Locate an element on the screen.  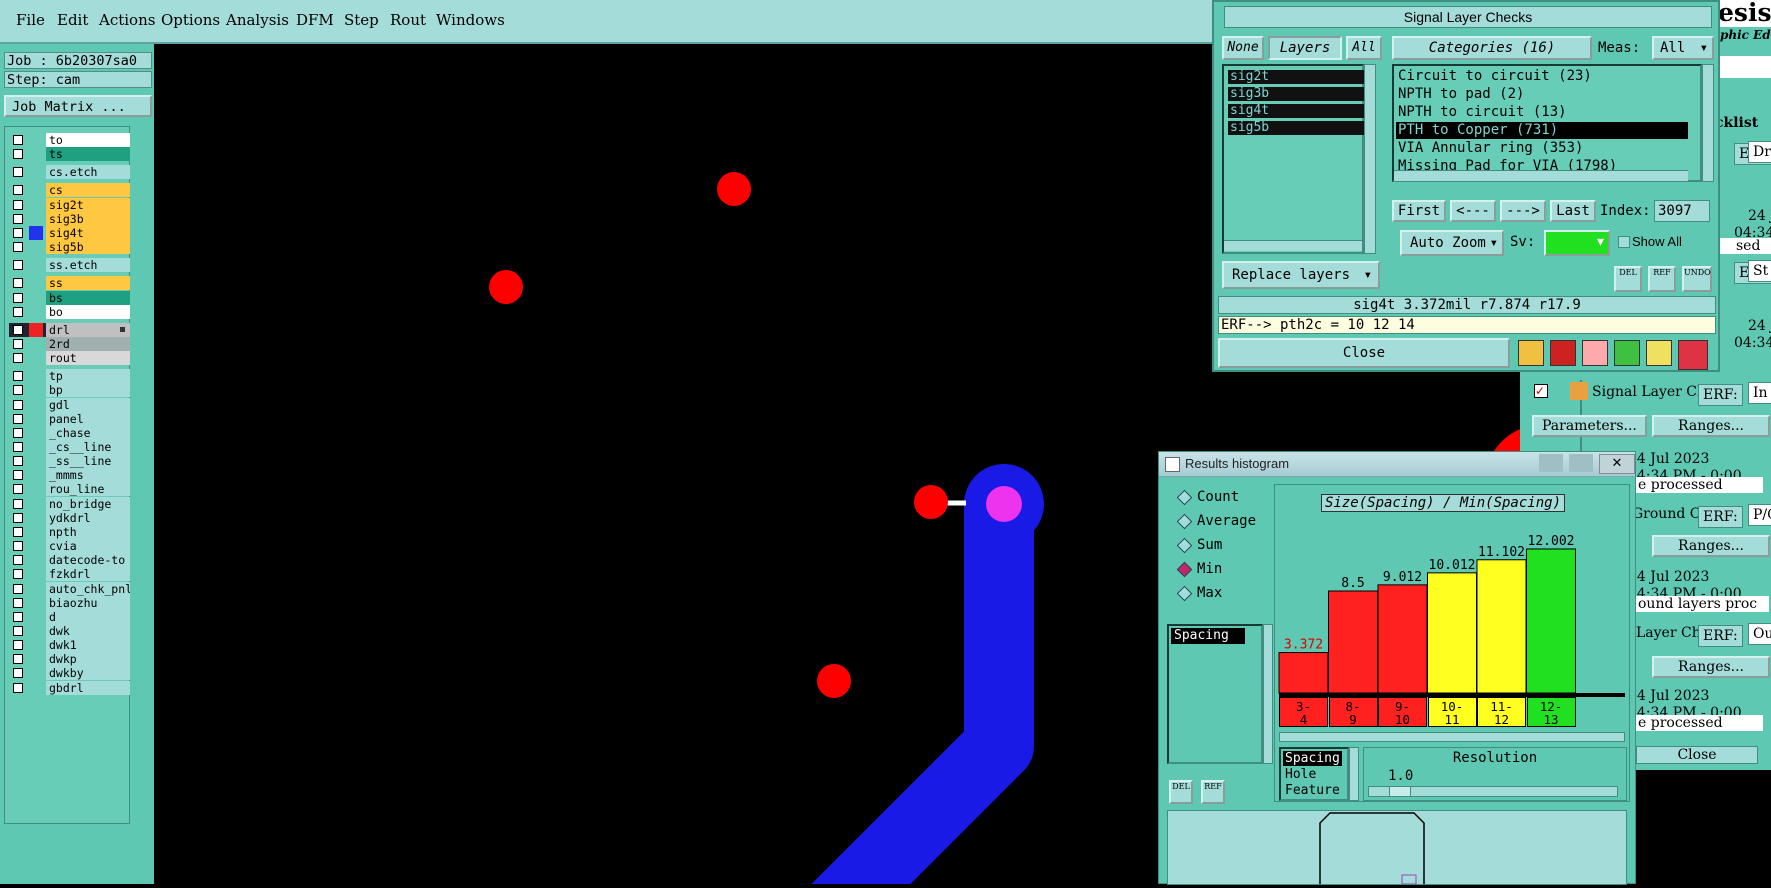
layer-row: dwk1 is located at coordinates (69, 645).